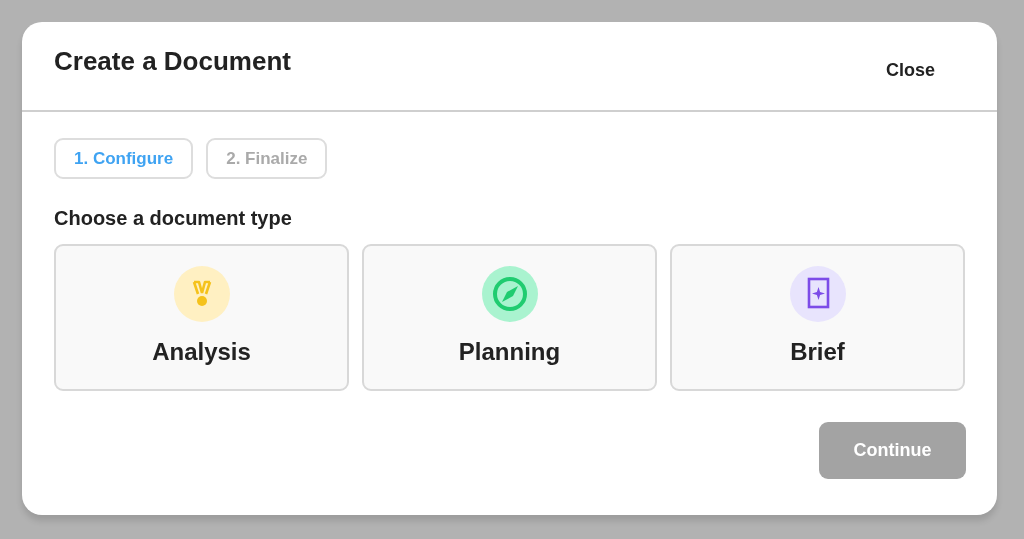 The width and height of the screenshot is (1024, 539). Describe the element at coordinates (817, 294) in the screenshot. I see `sparkle-document-icon` at that location.